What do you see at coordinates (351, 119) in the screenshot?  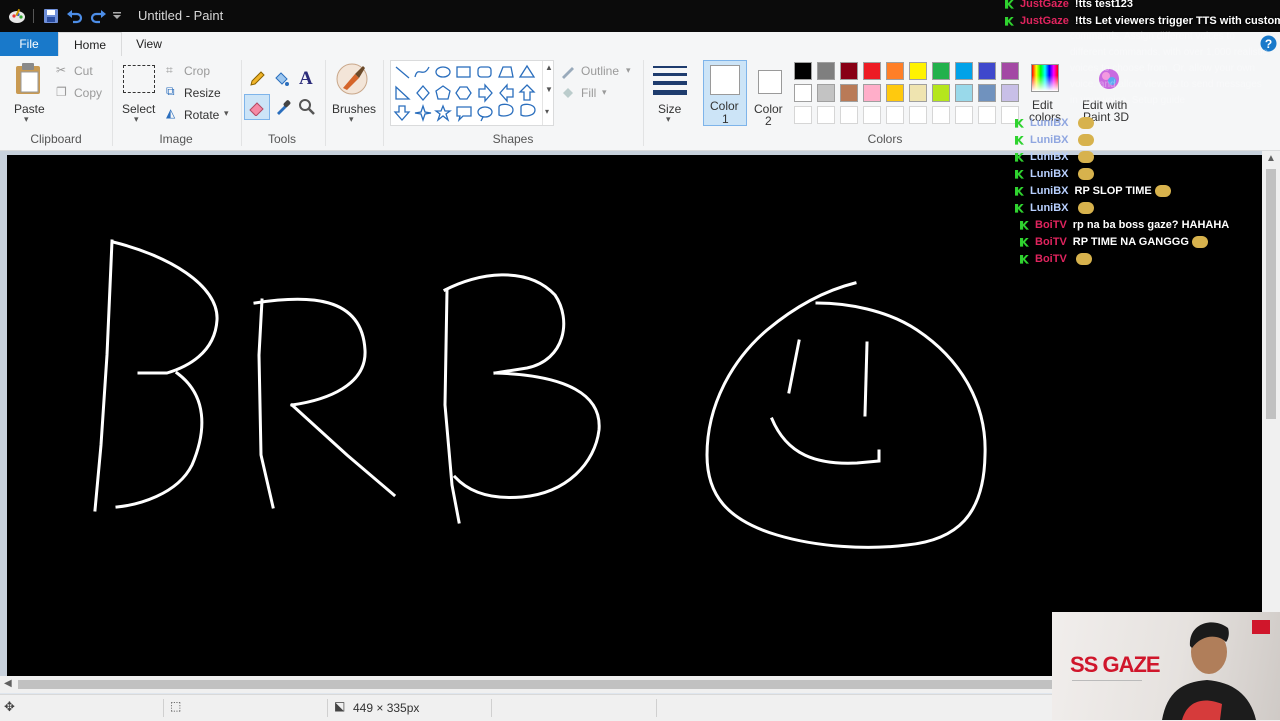 I see `brushes-dropdown-icon: ▾` at bounding box center [351, 119].